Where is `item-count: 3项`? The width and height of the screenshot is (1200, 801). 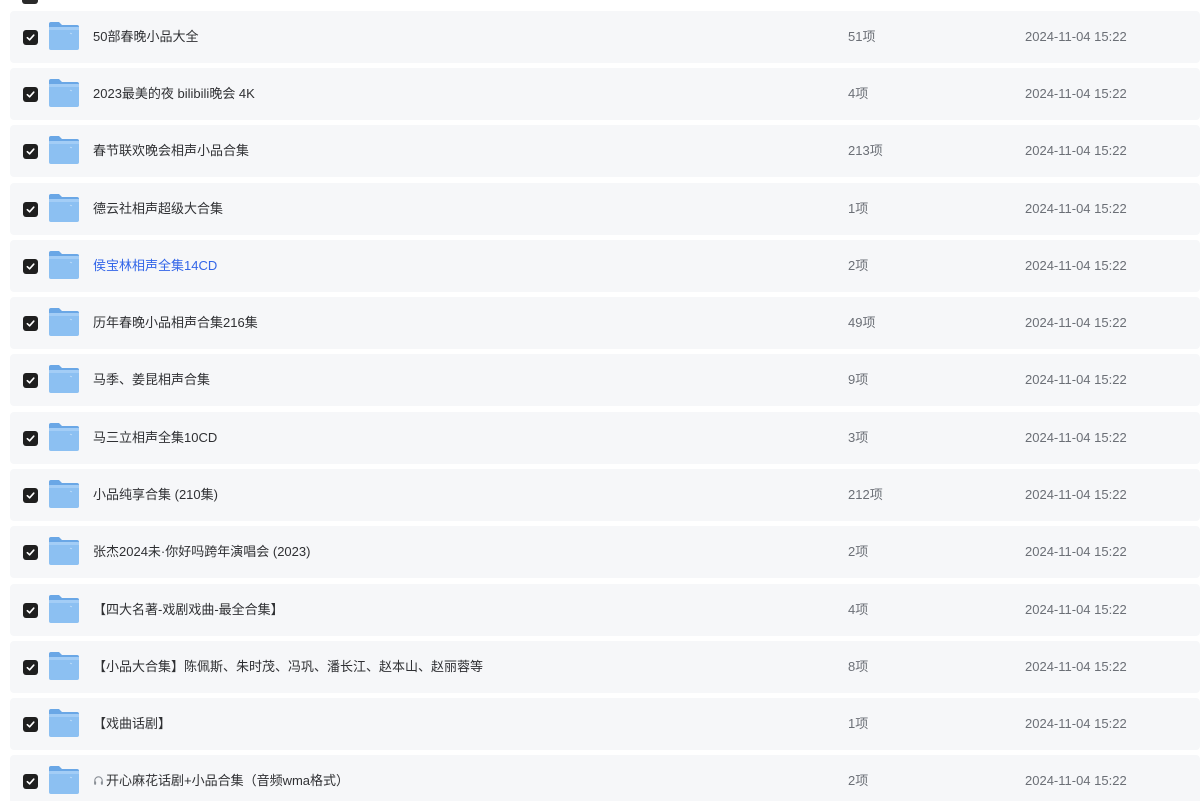
item-count: 3项 is located at coordinates (858, 437).